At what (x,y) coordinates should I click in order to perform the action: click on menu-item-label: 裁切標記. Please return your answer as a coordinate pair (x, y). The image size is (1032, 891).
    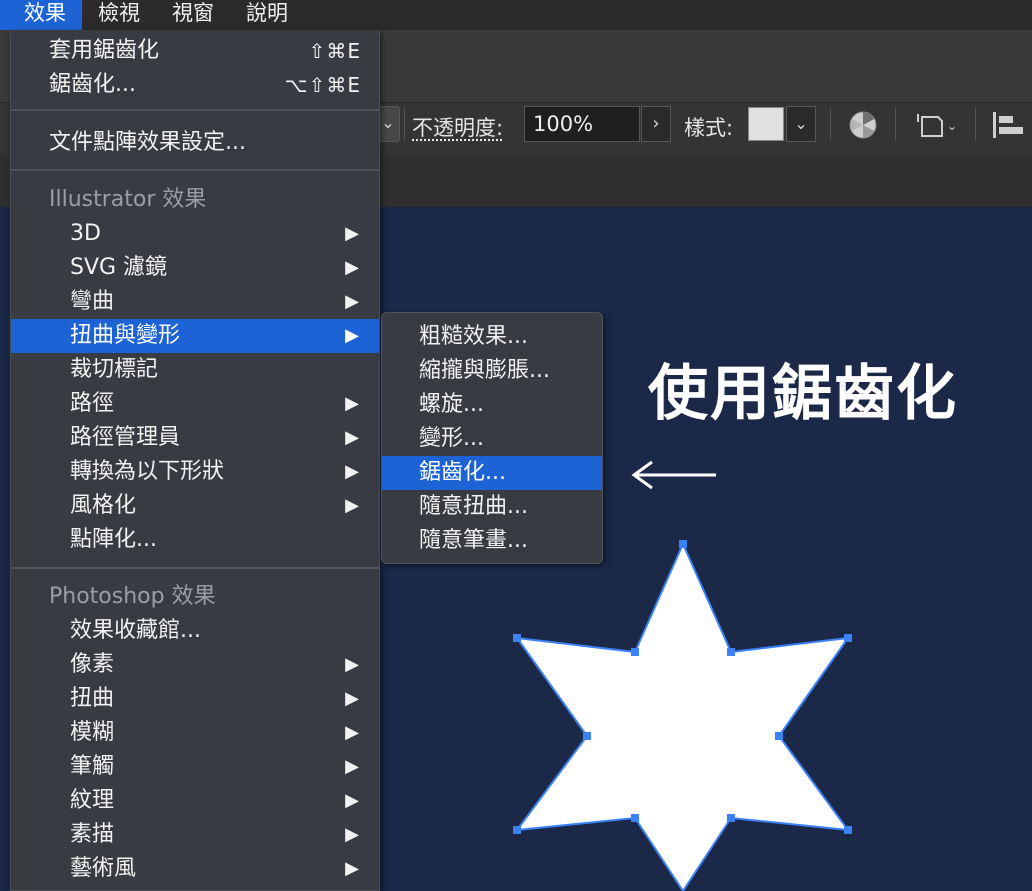
    Looking at the image, I should click on (114, 369).